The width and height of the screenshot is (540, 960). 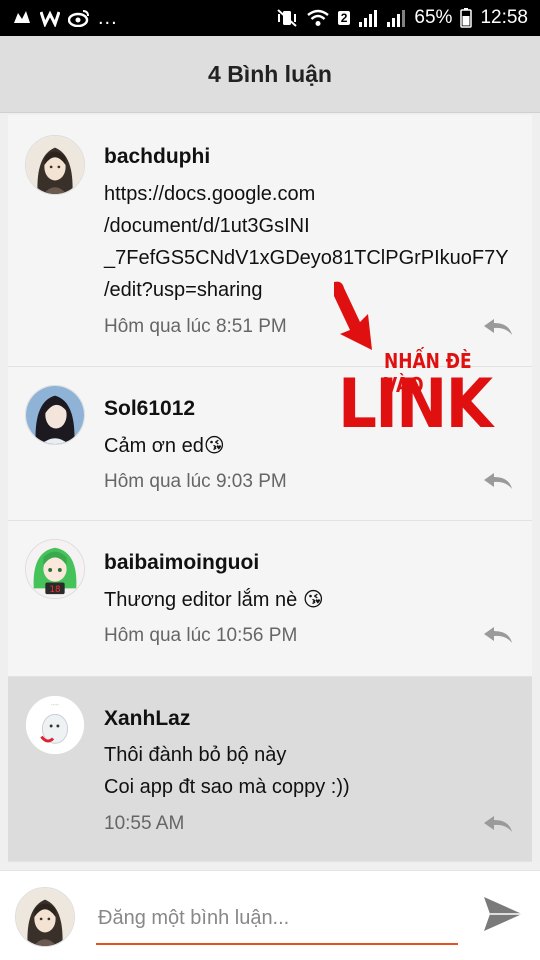 What do you see at coordinates (22, 18) in the screenshot?
I see `bird-app-icon` at bounding box center [22, 18].